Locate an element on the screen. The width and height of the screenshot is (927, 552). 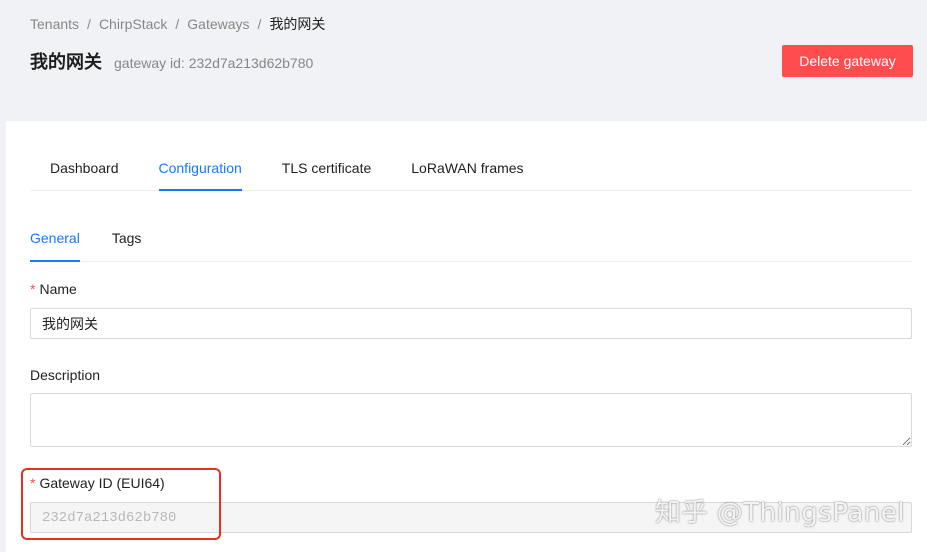
tab-lorawan-frames: LoRaWAN frames is located at coordinates (467, 170).